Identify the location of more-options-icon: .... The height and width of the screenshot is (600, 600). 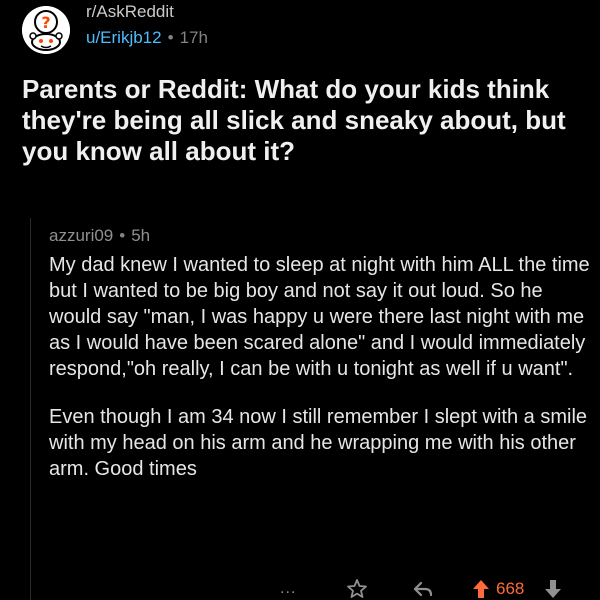
(288, 589).